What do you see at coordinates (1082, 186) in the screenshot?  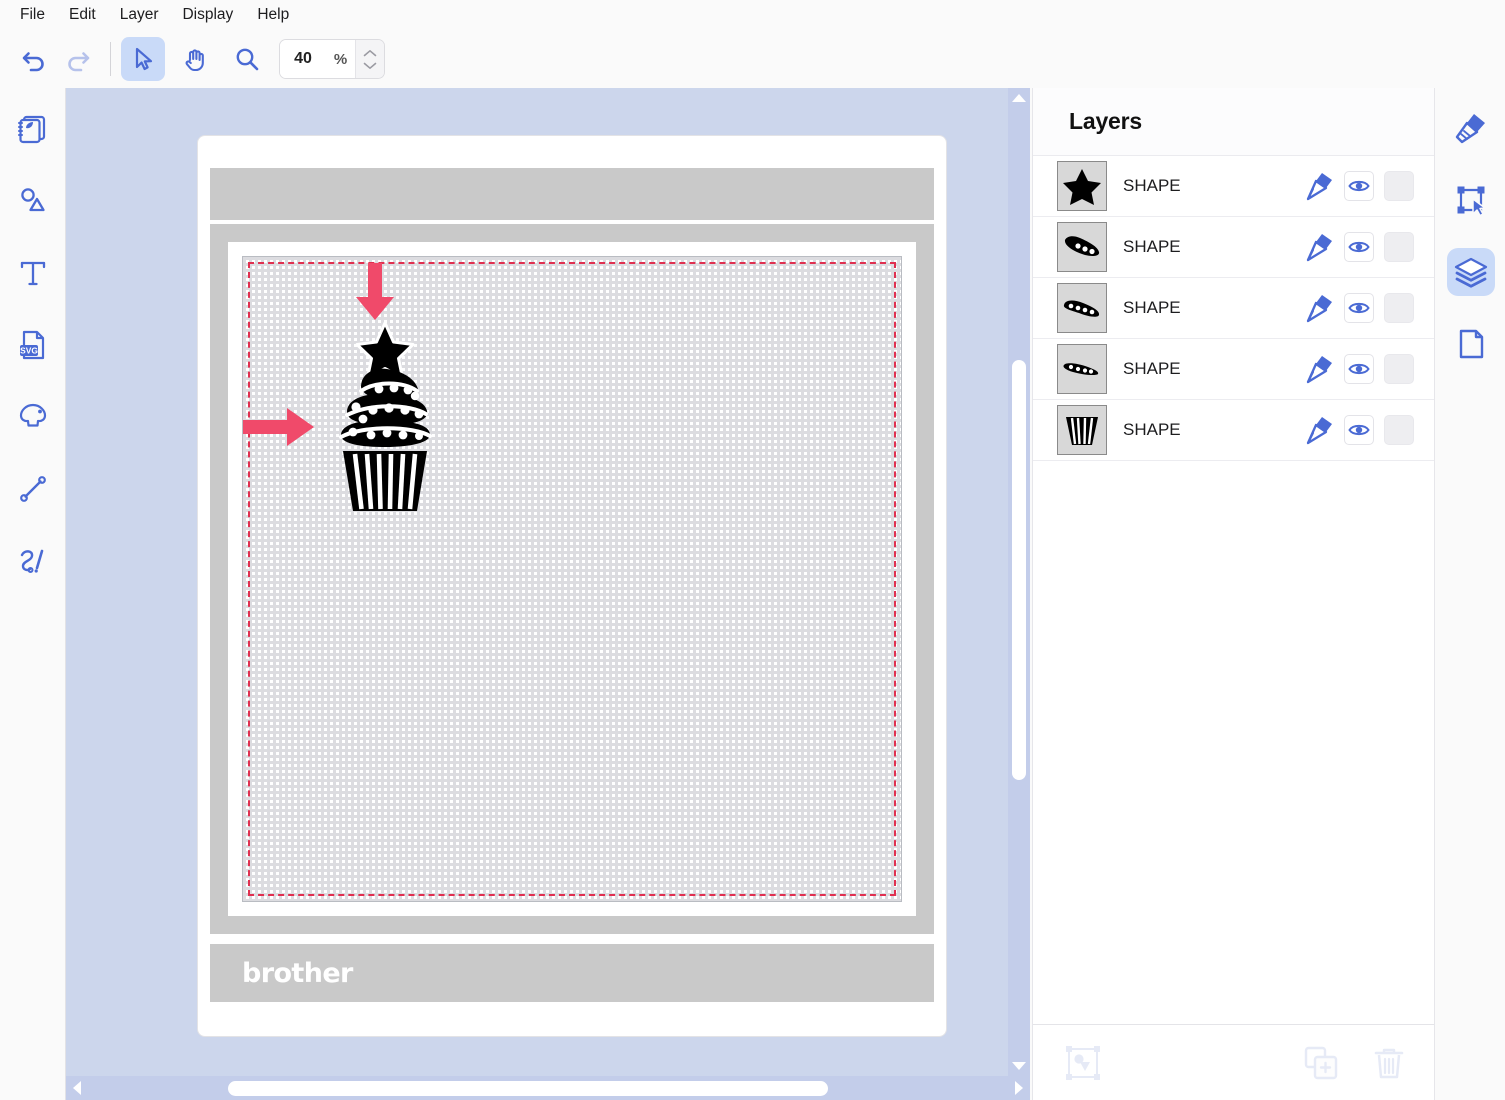 I see `star-shape-thumb` at bounding box center [1082, 186].